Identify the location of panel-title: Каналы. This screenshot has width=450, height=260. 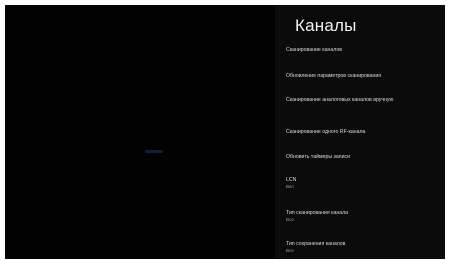
(326, 25).